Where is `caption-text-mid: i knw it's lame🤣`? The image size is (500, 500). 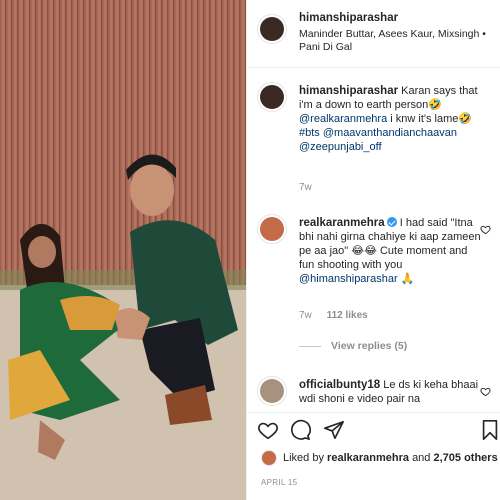
caption-text-mid: i knw it's lame🤣 is located at coordinates (431, 119).